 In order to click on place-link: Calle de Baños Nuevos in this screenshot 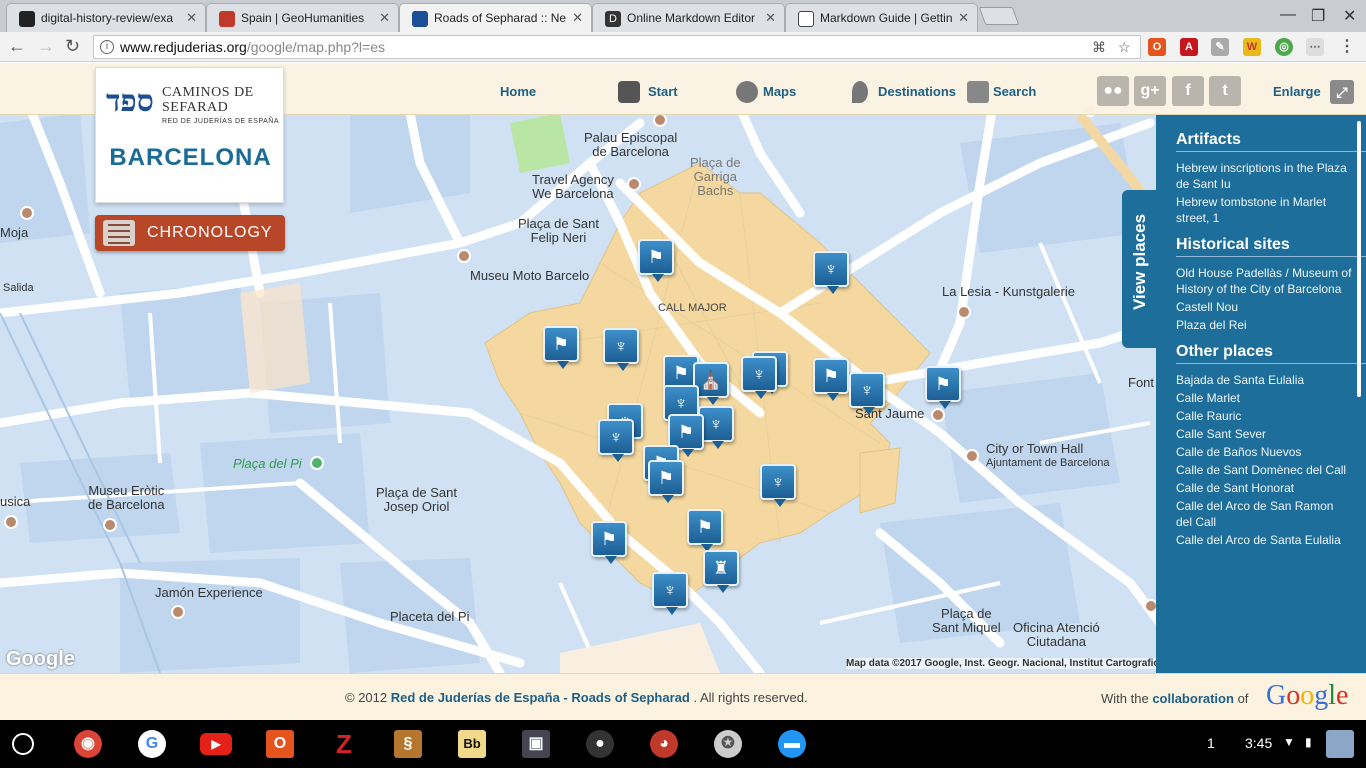, I will do `click(1271, 452)`.